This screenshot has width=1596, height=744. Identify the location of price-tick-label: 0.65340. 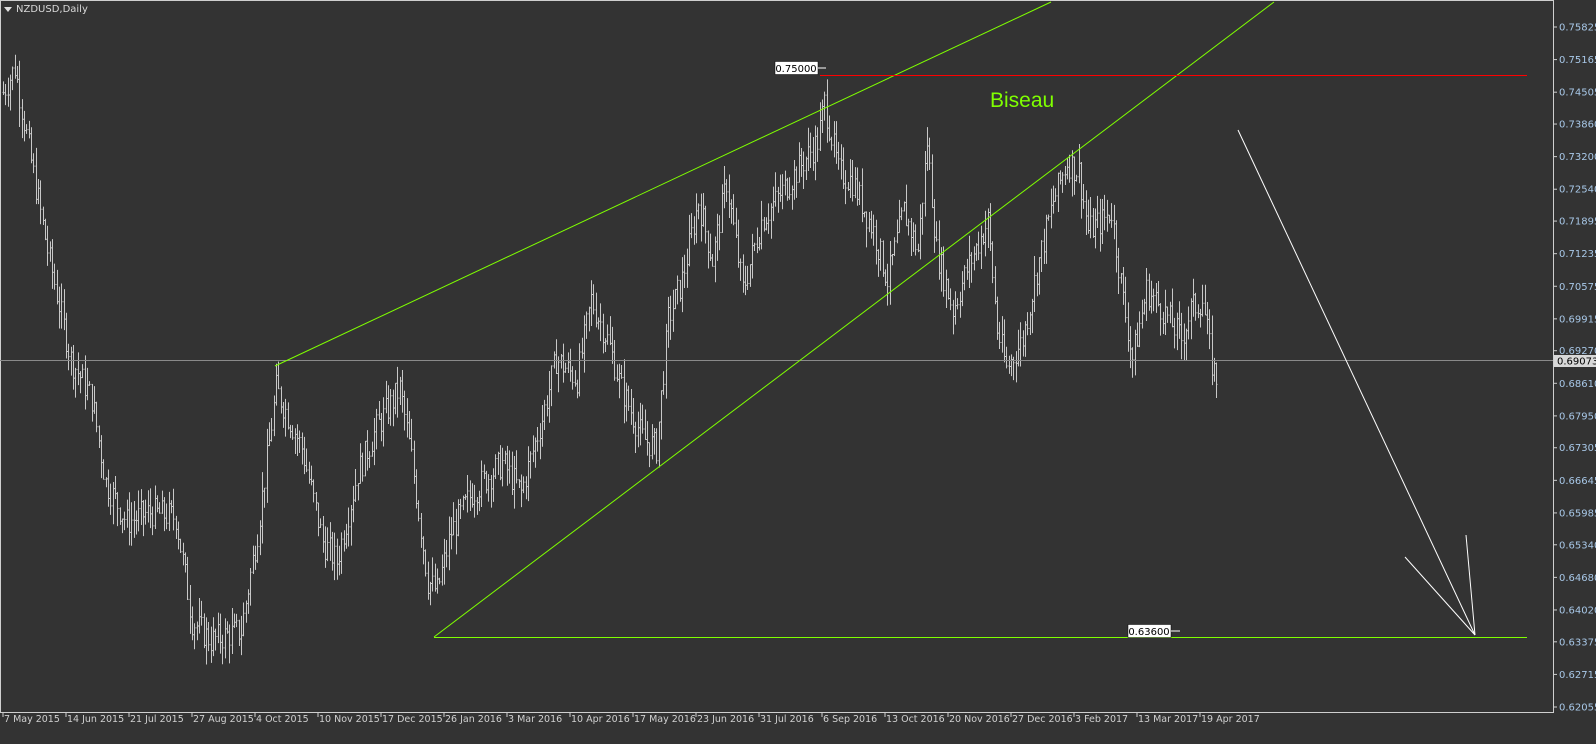
(1577, 545).